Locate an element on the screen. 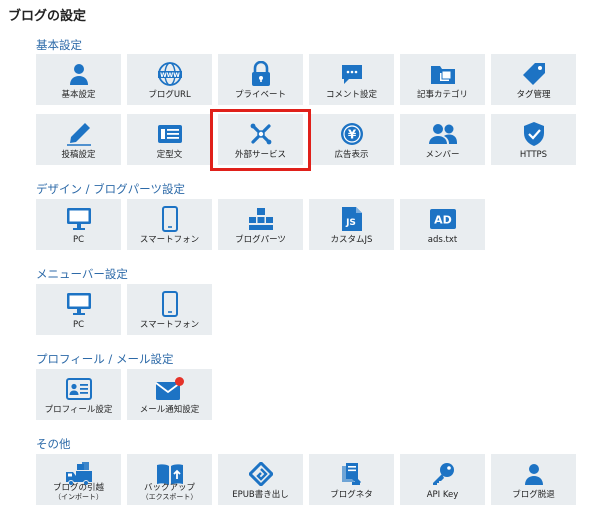  section-title-menubar: メニューバー設定 is located at coordinates (82, 274).